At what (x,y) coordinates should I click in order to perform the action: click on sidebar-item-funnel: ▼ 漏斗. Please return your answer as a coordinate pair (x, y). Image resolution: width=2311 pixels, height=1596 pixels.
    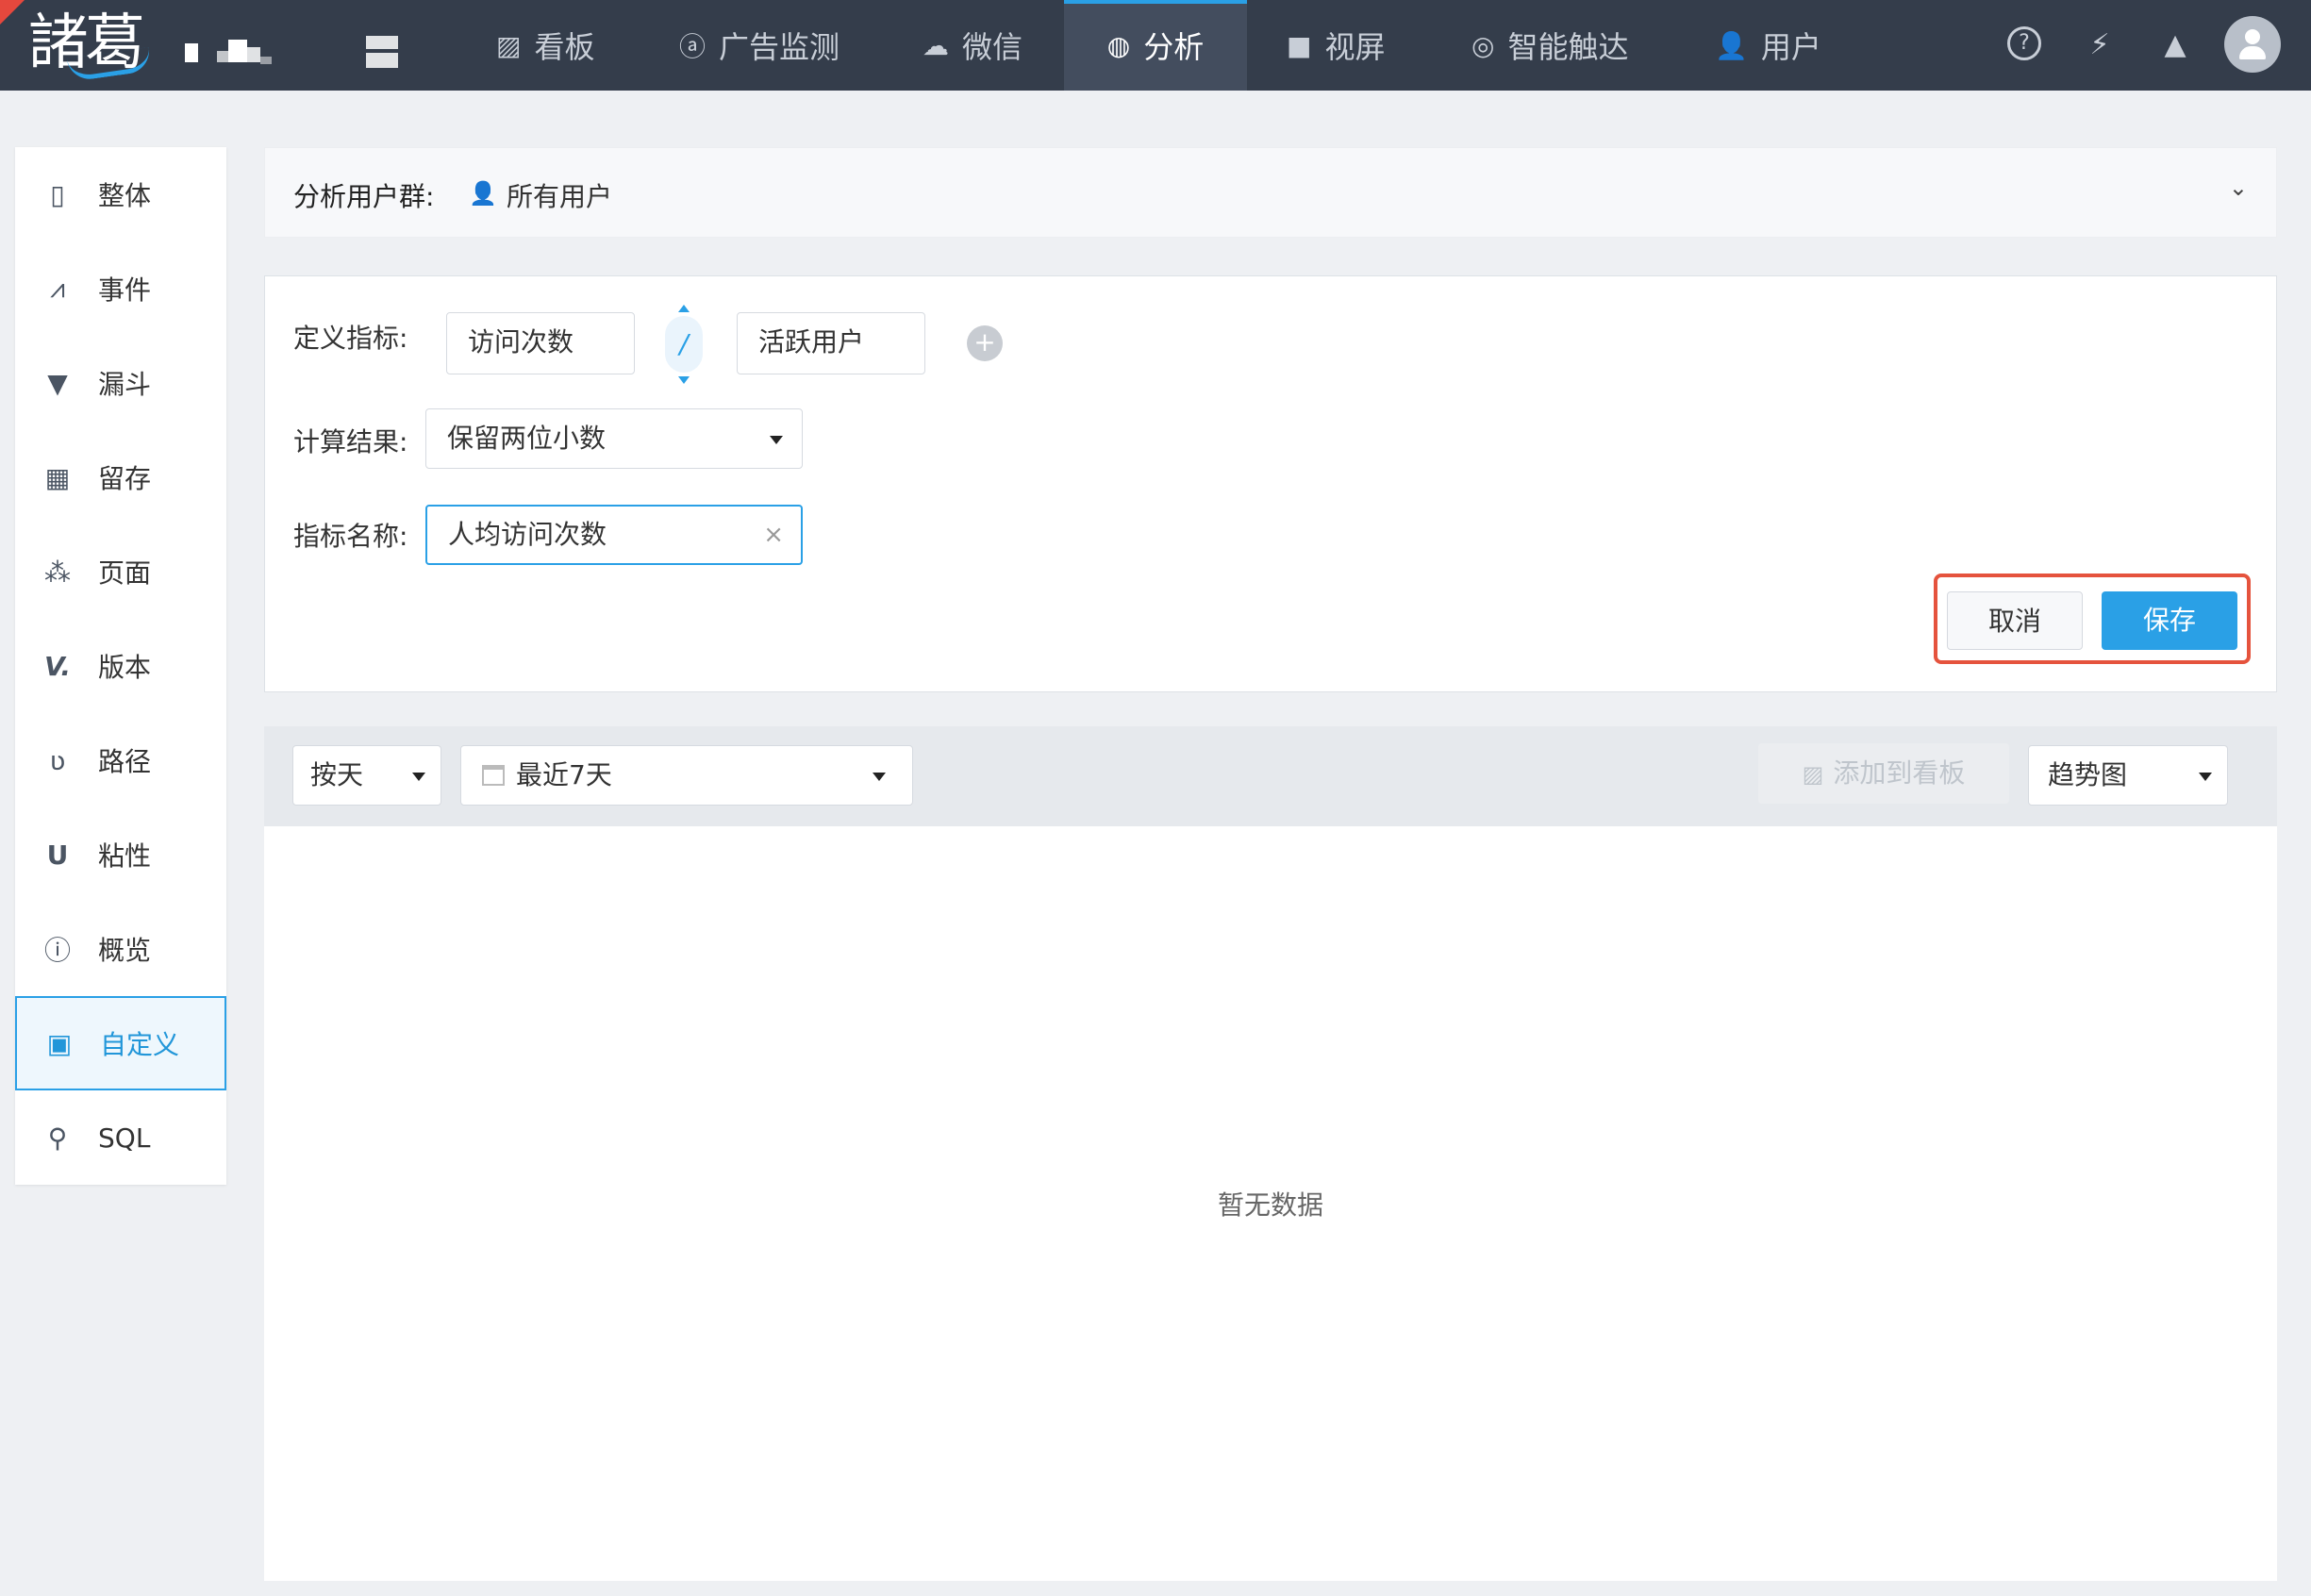
    Looking at the image, I should click on (120, 383).